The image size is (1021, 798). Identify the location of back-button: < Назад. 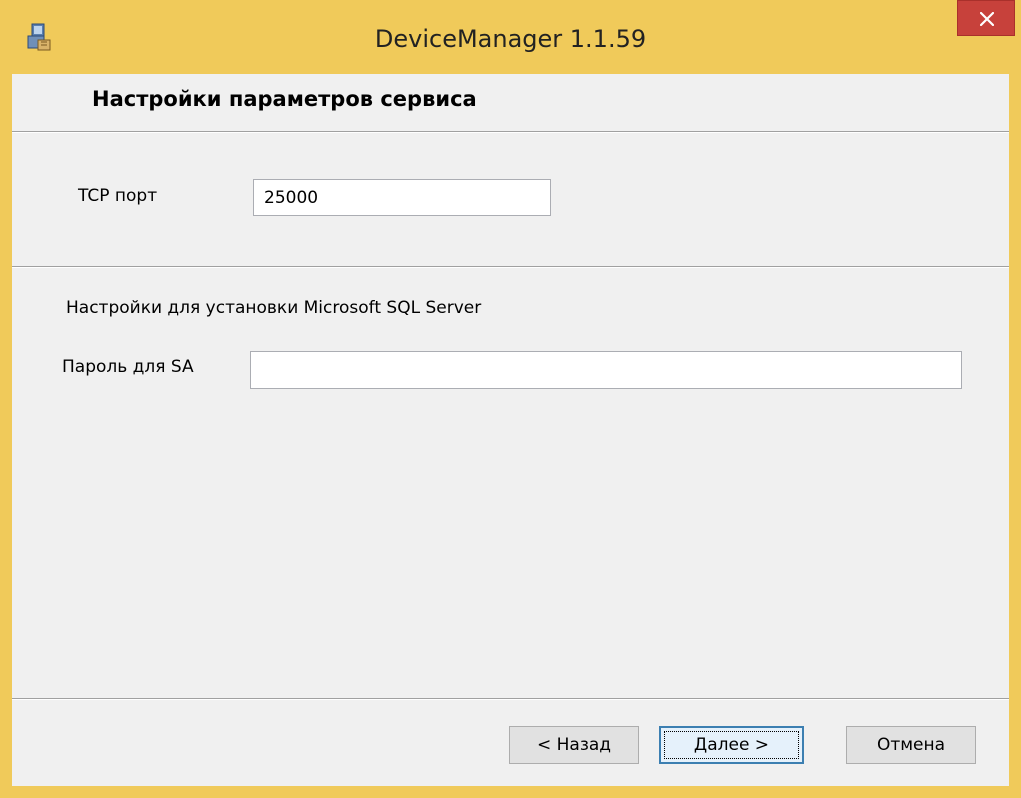
(574, 745).